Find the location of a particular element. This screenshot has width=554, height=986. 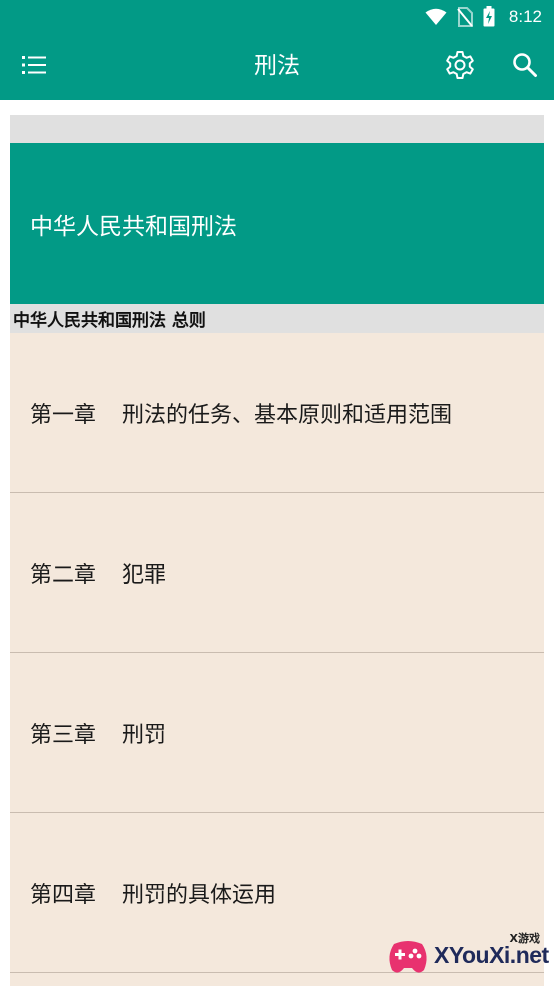

search-icon is located at coordinates (525, 67).